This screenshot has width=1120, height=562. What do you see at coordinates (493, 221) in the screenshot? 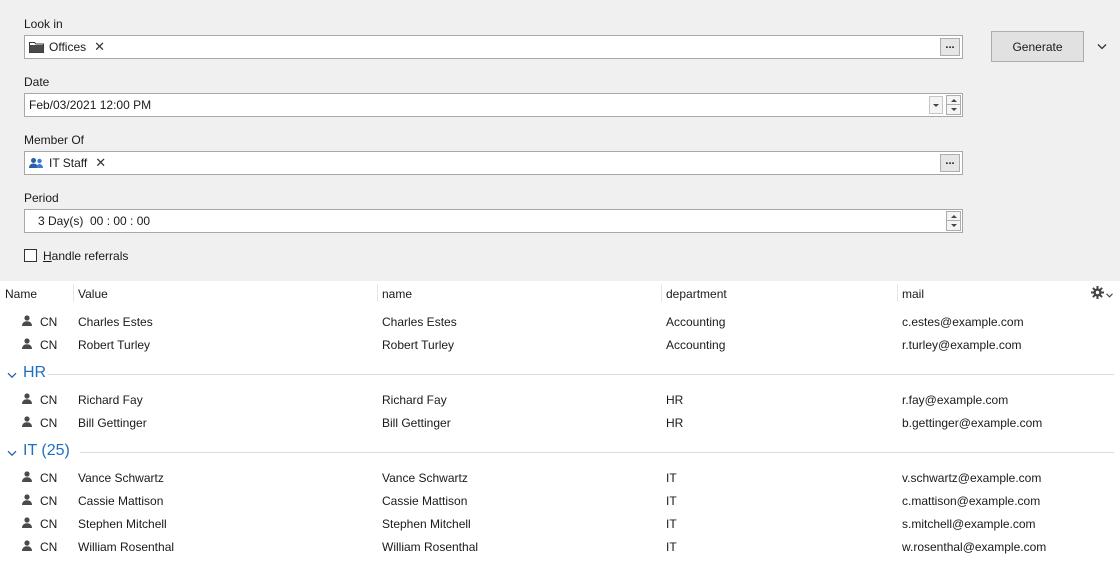
I see `period-field: 3 Day(s) 00 : 00 : 00` at bounding box center [493, 221].